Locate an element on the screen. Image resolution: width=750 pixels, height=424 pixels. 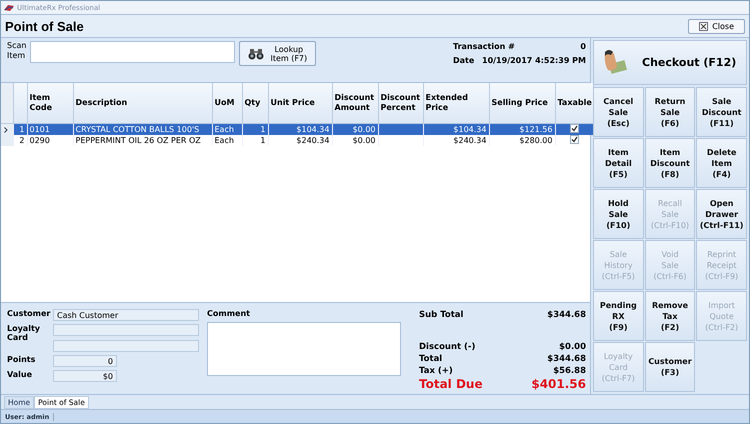
value-label: Value is located at coordinates (20, 375).